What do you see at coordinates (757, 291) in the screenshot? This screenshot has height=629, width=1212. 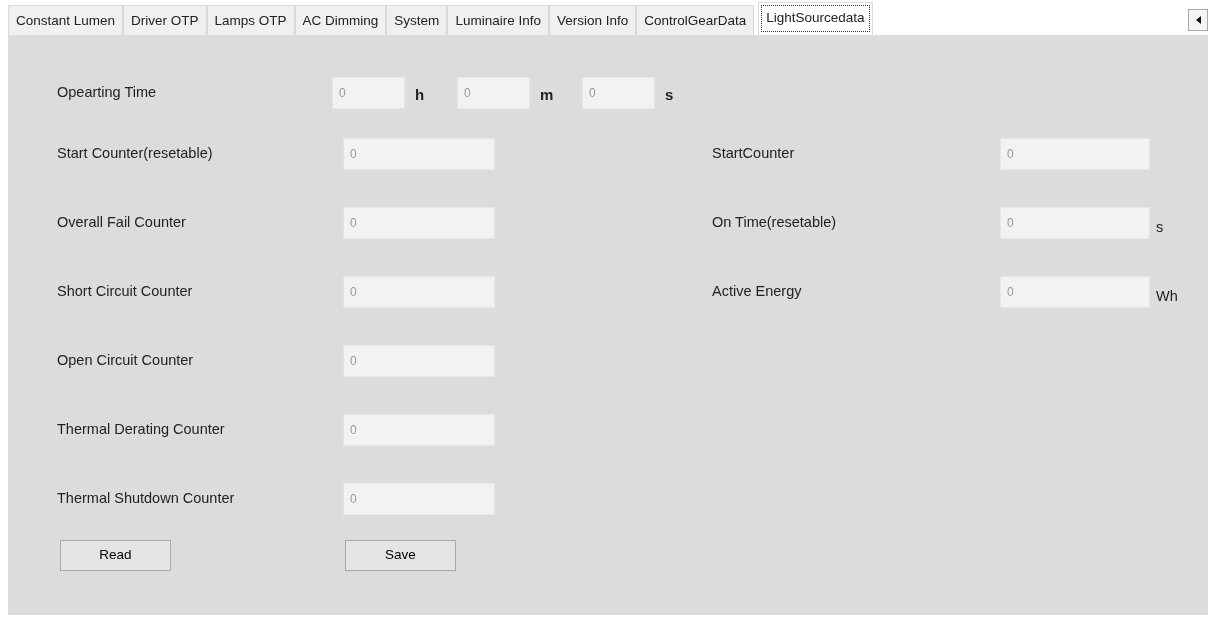 I see `field-label: Active Energy` at bounding box center [757, 291].